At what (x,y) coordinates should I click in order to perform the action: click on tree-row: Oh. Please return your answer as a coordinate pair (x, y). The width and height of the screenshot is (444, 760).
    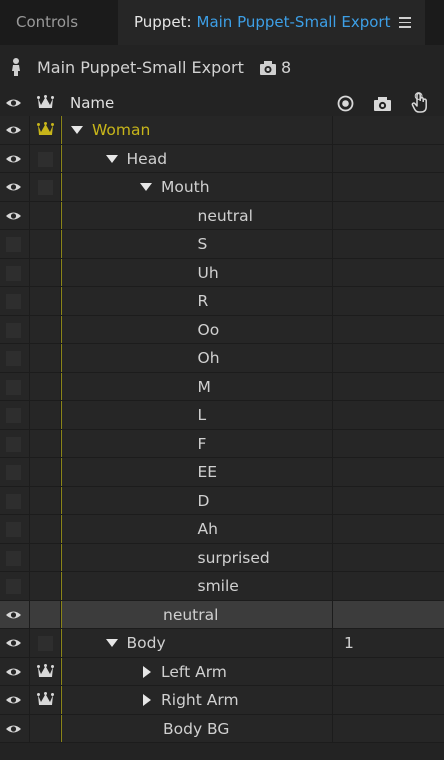
    Looking at the image, I should click on (222, 358).